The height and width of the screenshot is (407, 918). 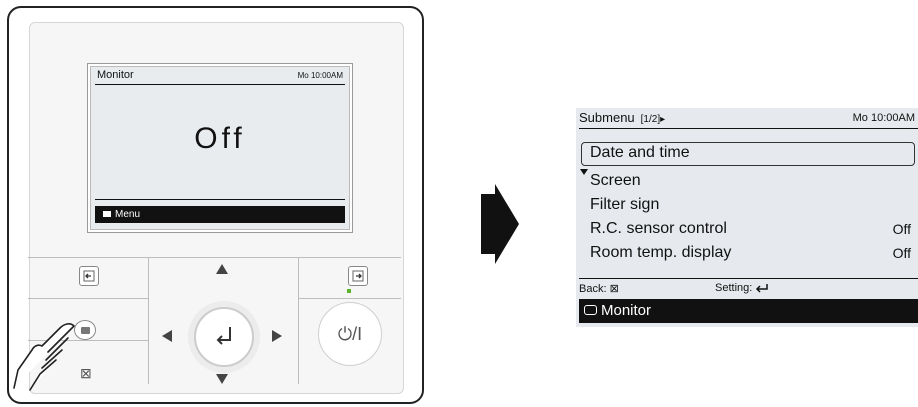 I want to click on scroll-up-indicator-icon, so click(x=584, y=172).